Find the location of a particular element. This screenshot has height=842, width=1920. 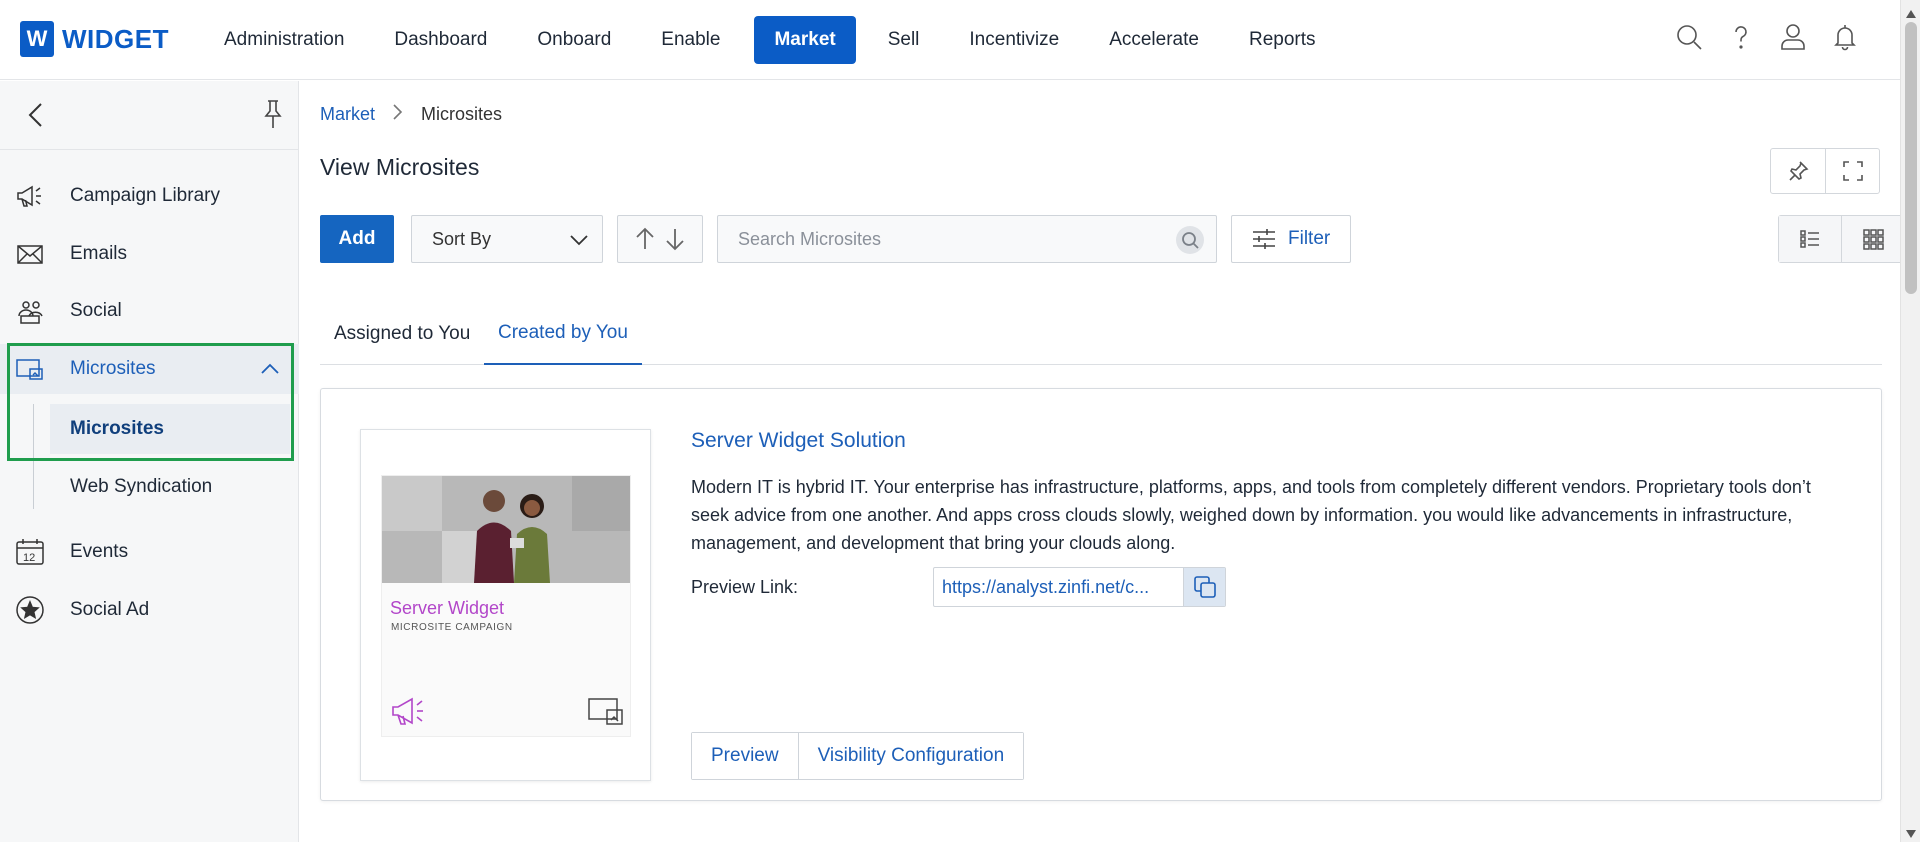

logo-mark: W is located at coordinates (37, 39).